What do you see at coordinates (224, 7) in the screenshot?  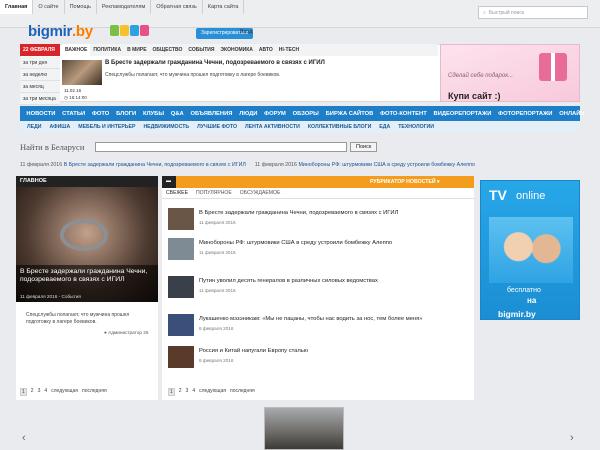 I see `topnav-sitemap: Карта сайта` at bounding box center [224, 7].